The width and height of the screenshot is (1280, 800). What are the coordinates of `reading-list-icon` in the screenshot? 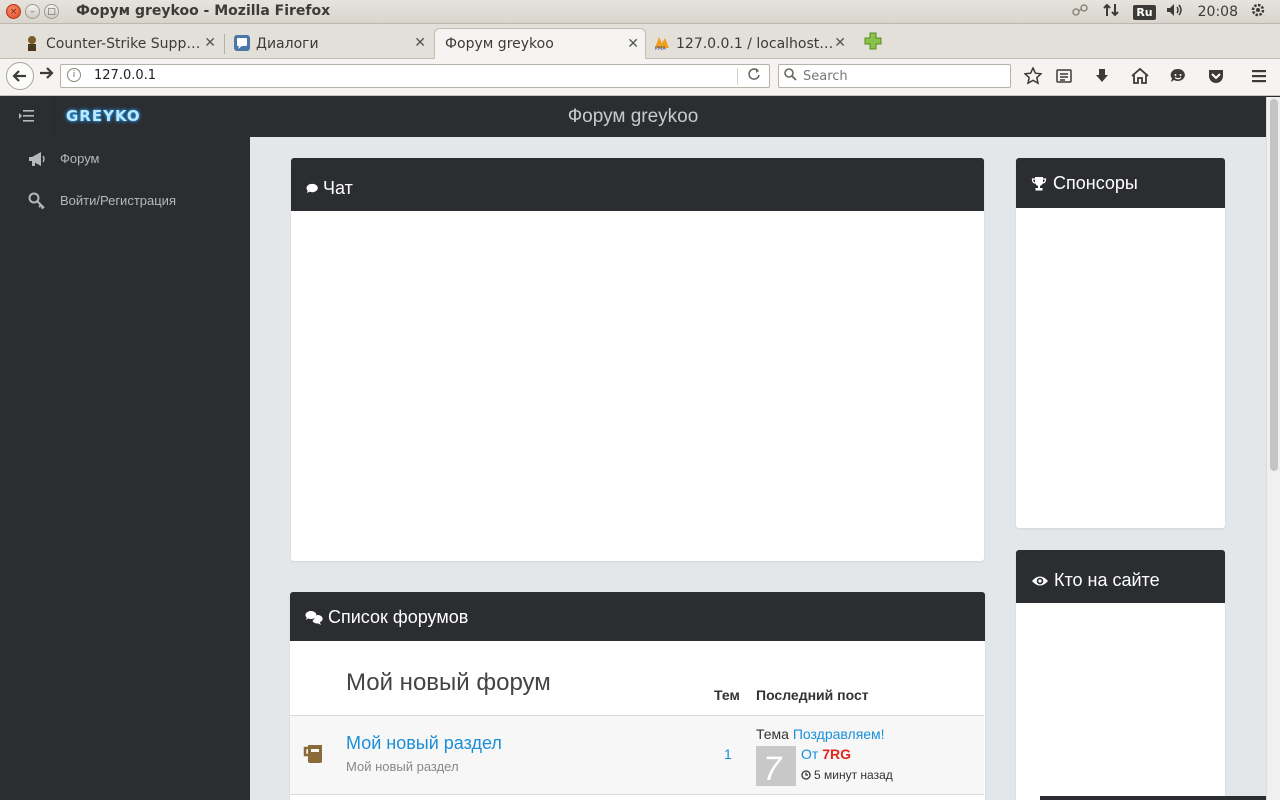 It's located at (1064, 77).